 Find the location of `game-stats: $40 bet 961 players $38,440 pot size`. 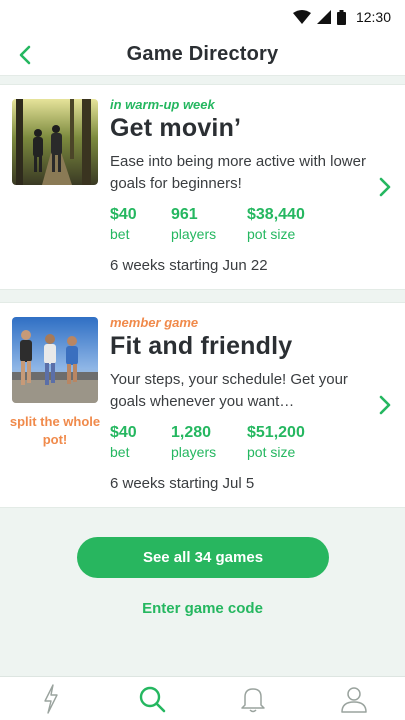

game-stats: $40 bet 961 players $38,440 pot size is located at coordinates (240, 224).